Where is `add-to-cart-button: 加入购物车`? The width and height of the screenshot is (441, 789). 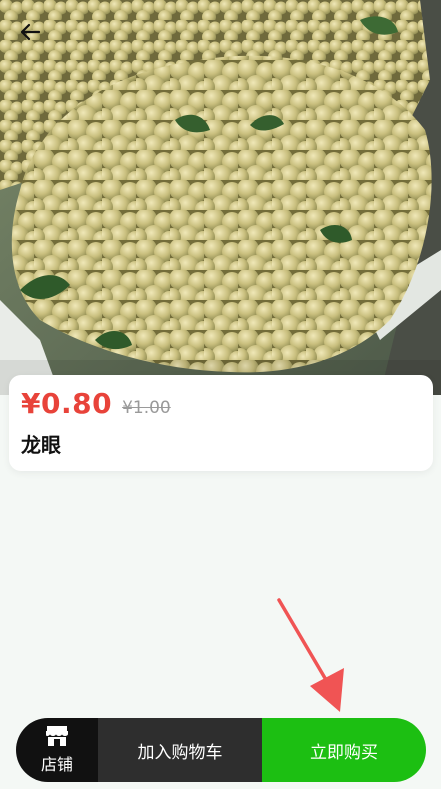
add-to-cart-button: 加入购物车 is located at coordinates (180, 750).